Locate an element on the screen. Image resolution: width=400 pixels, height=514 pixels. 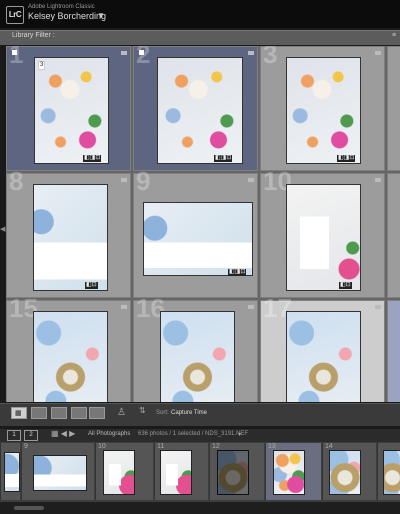
grid-cell: 17 is located at coordinates (322, 348).